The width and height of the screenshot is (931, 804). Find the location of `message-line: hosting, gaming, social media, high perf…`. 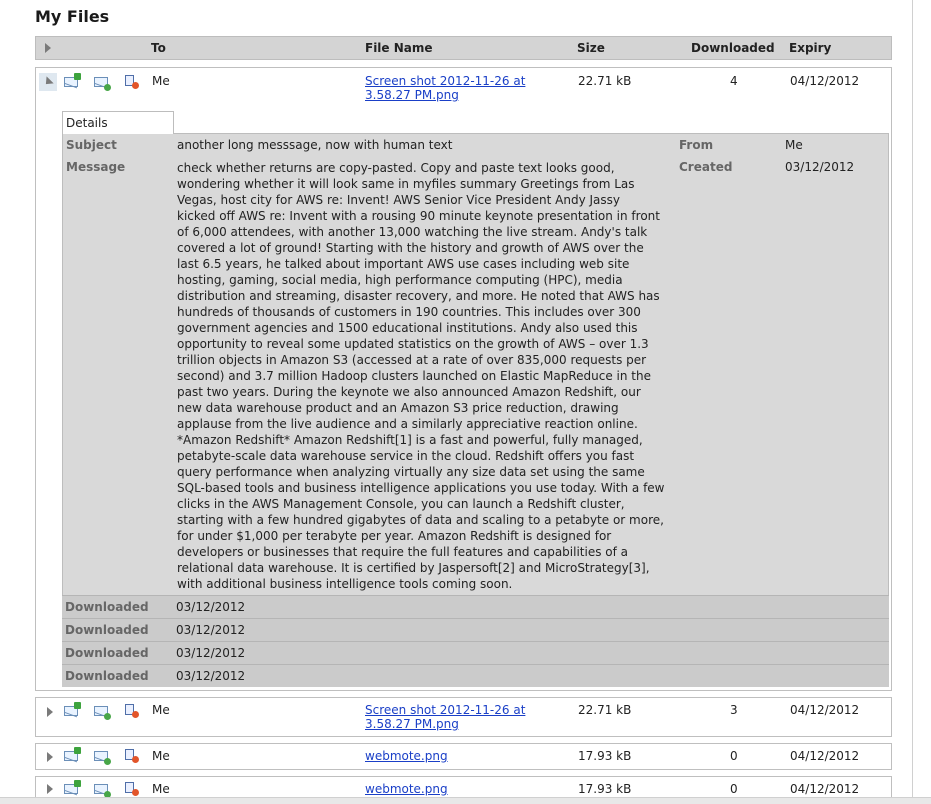

message-line: hosting, gaming, social media, high perf… is located at coordinates (400, 280).